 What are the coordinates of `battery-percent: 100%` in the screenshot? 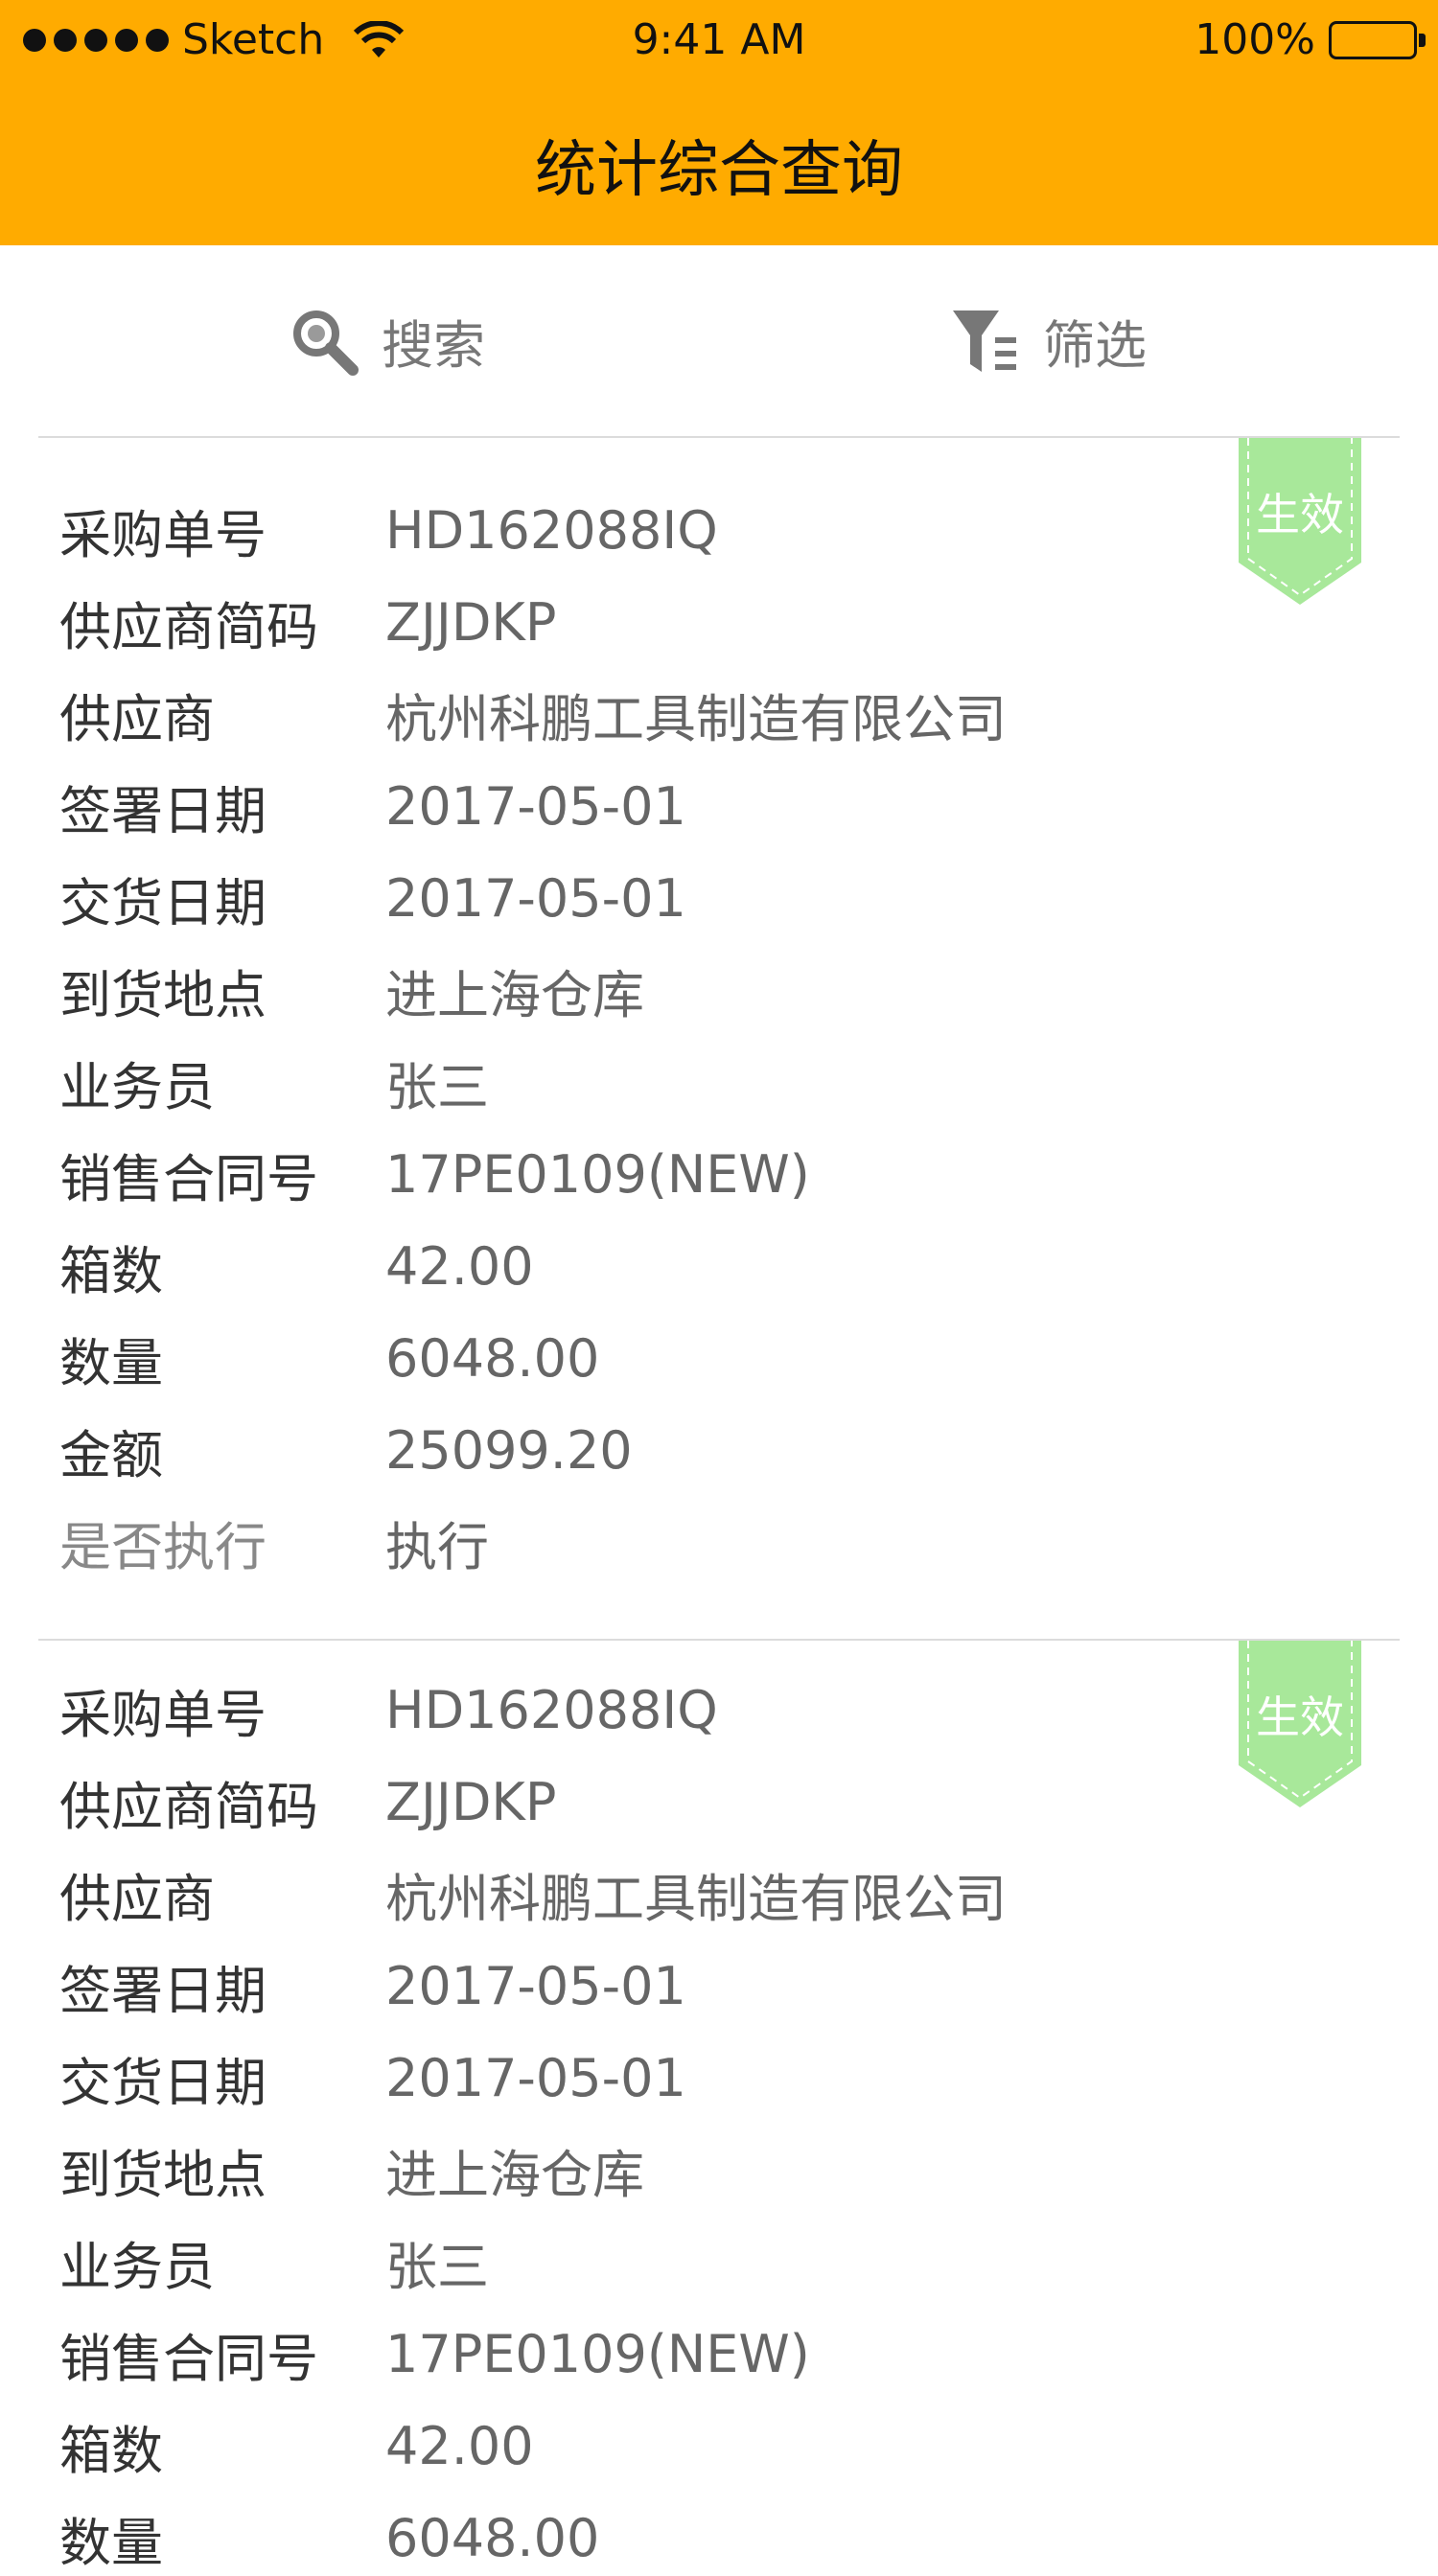 It's located at (1254, 39).